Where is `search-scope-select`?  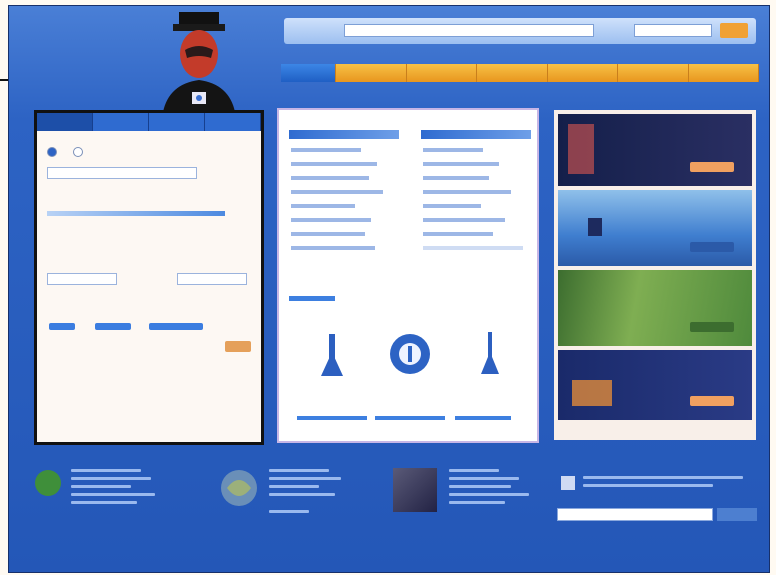 search-scope-select is located at coordinates (673, 30).